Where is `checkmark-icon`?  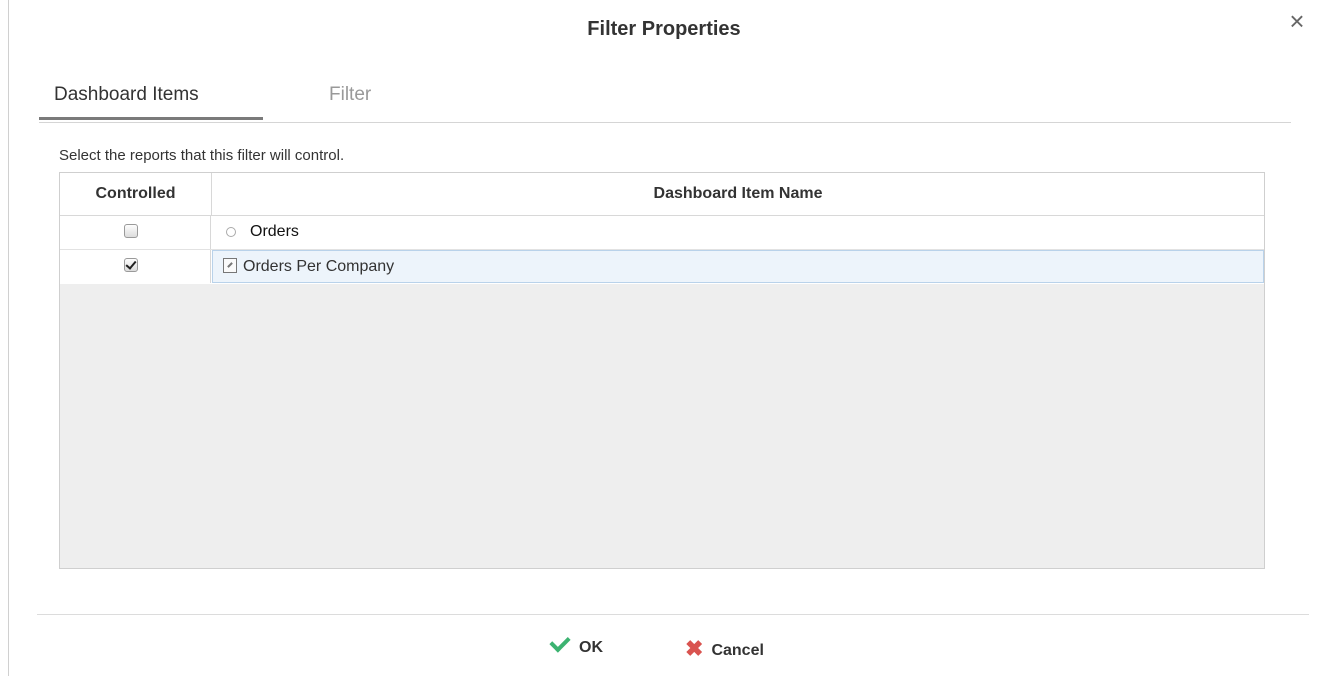
checkmark-icon is located at coordinates (560, 642).